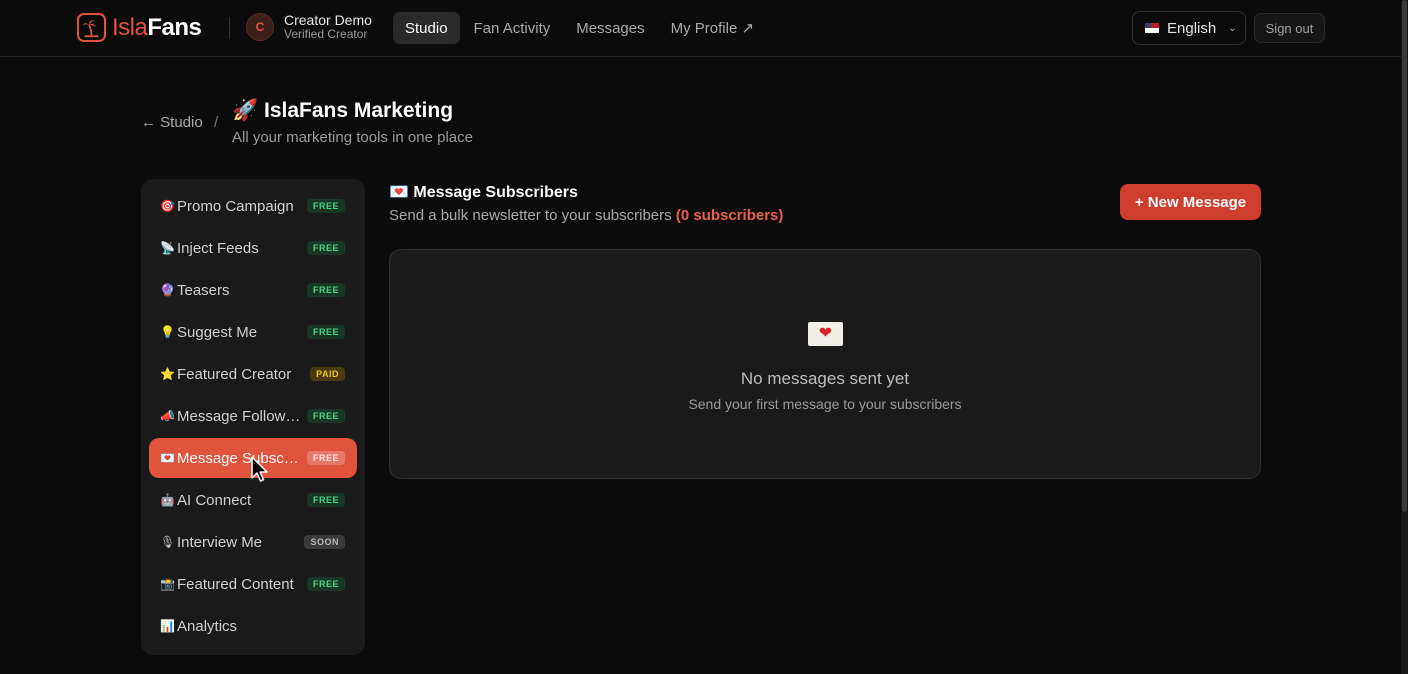 The image size is (1408, 674). Describe the element at coordinates (260, 27) in the screenshot. I see `avatar: C` at that location.